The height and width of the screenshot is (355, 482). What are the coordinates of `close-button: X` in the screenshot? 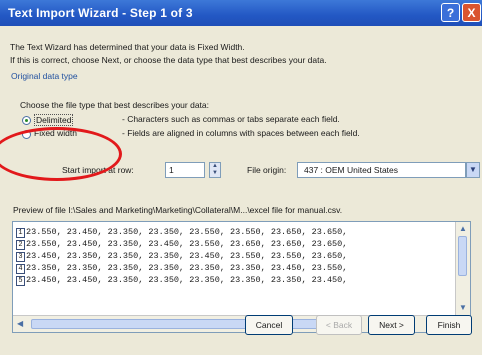 It's located at (471, 12).